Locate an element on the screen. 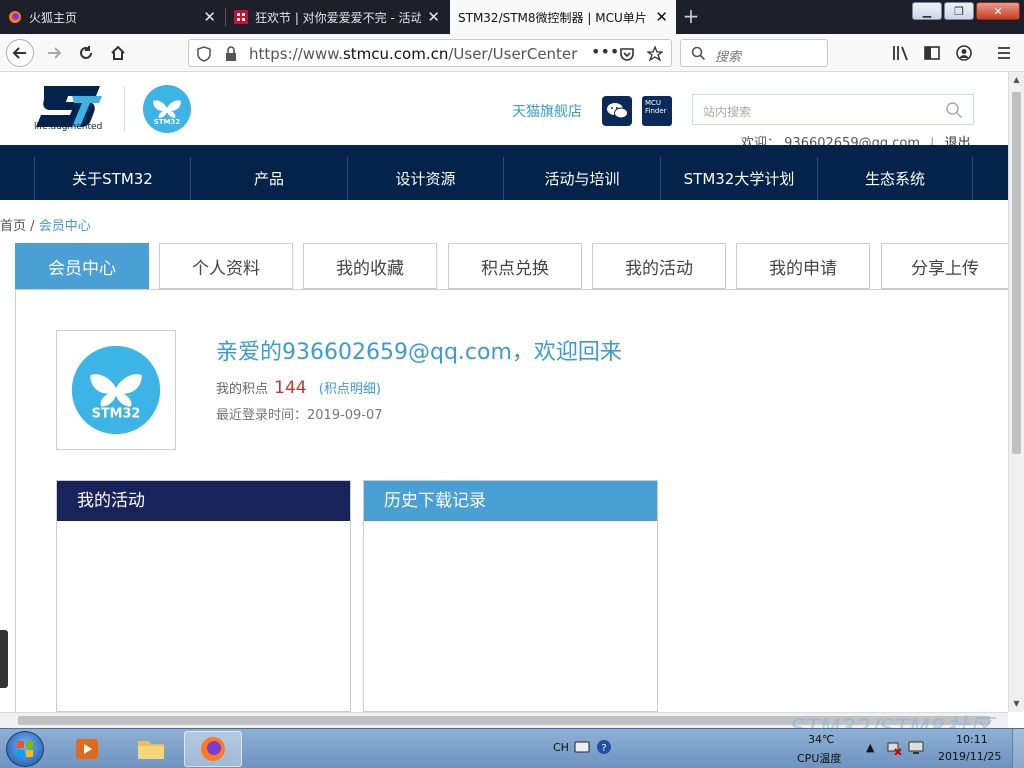 Image resolution: width=1024 pixels, height=768 pixels. grid-icon is located at coordinates (241, 17).